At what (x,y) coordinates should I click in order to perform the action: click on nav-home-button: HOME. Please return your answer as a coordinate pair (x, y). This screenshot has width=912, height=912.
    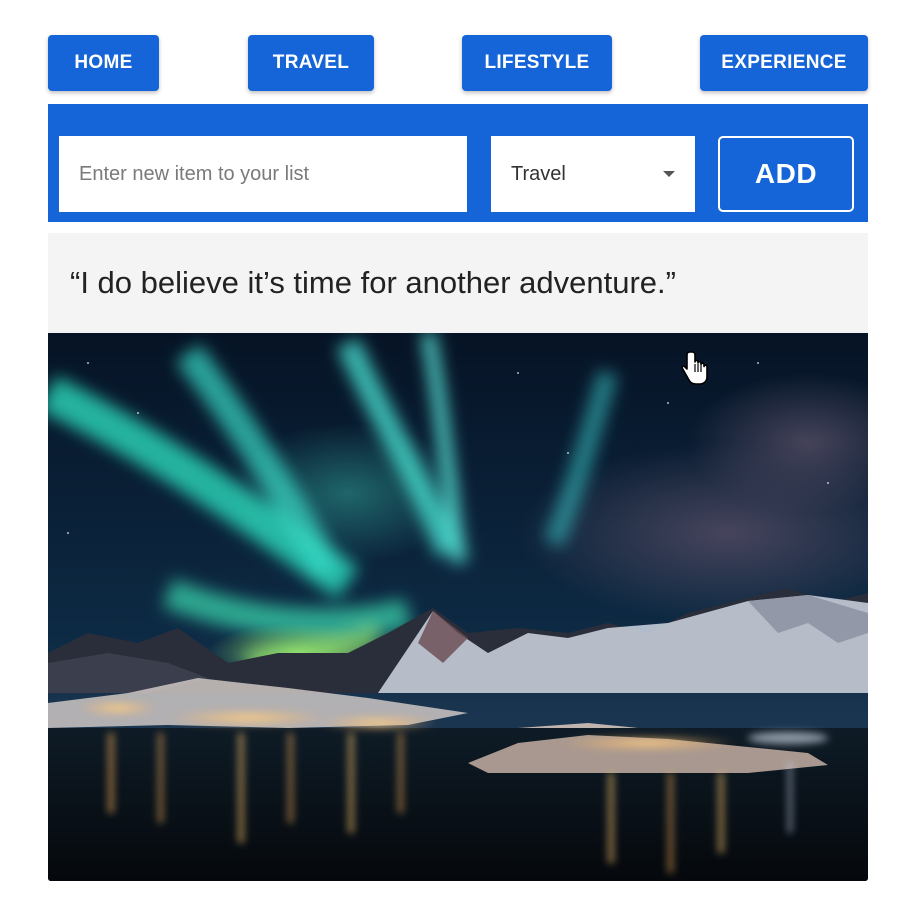
    Looking at the image, I should click on (103, 63).